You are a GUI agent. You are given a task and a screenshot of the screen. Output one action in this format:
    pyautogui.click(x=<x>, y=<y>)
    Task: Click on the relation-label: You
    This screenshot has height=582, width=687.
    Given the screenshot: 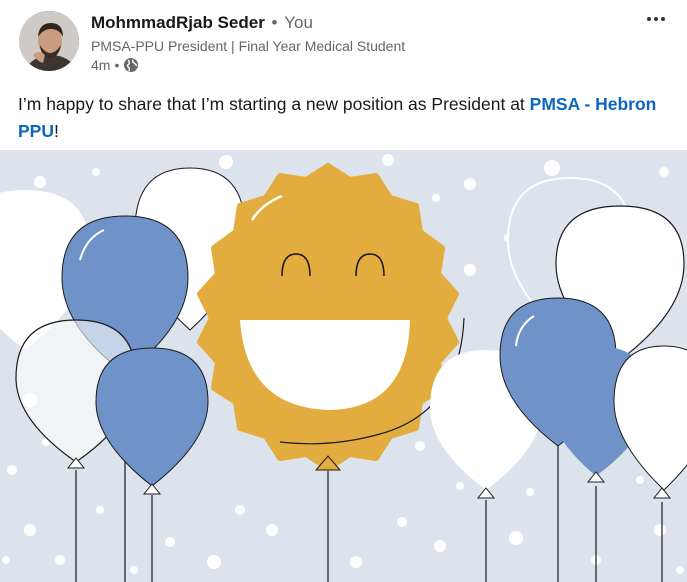 What is the action you would take?
    pyautogui.click(x=298, y=22)
    